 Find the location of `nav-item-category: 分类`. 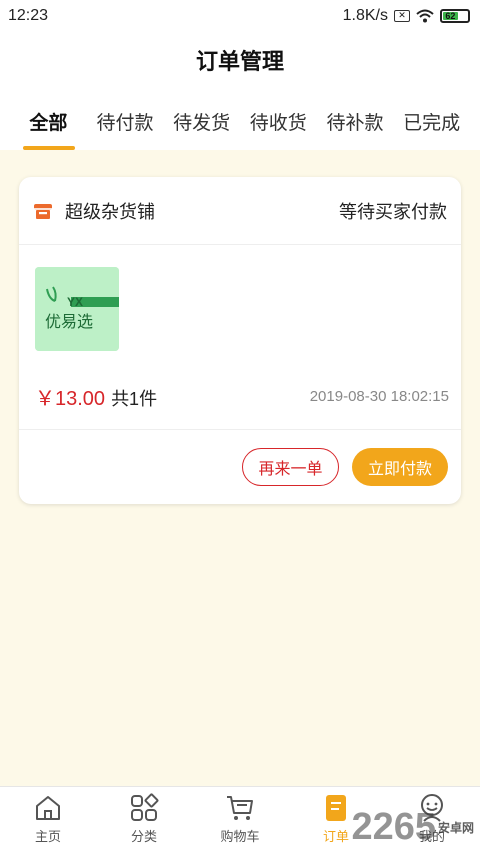

nav-item-category: 分类 is located at coordinates (144, 820).